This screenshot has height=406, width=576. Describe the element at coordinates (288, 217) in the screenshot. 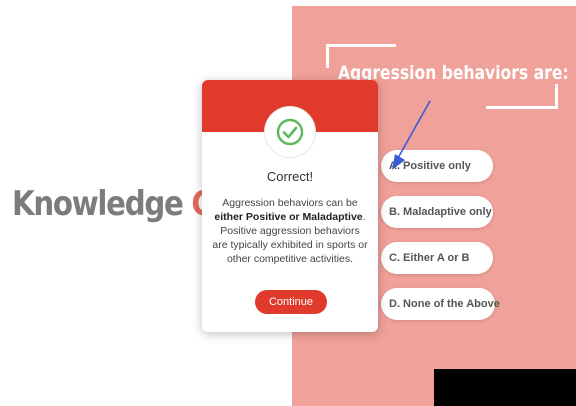

I see `modal-body-bold: either Positive or Maladaptive` at that location.